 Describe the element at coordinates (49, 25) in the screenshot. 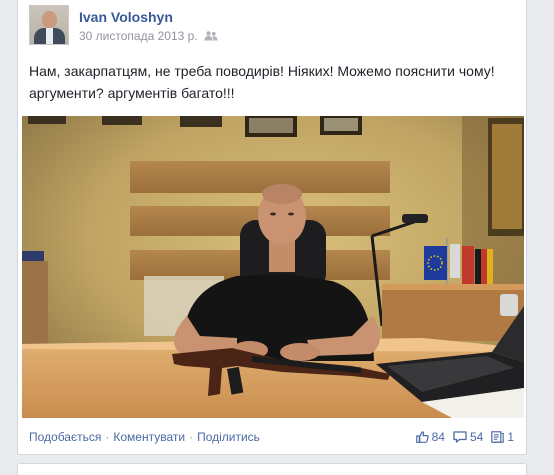

I see `author-avatar` at that location.